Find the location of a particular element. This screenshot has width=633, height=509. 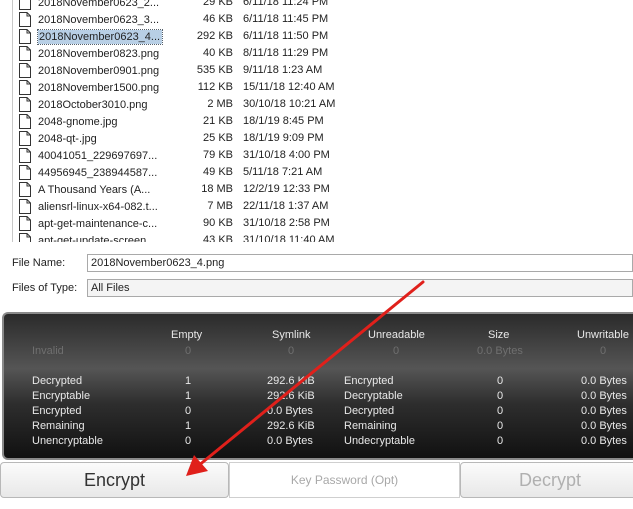

stat-label: Encryptable is located at coordinates (61, 396).